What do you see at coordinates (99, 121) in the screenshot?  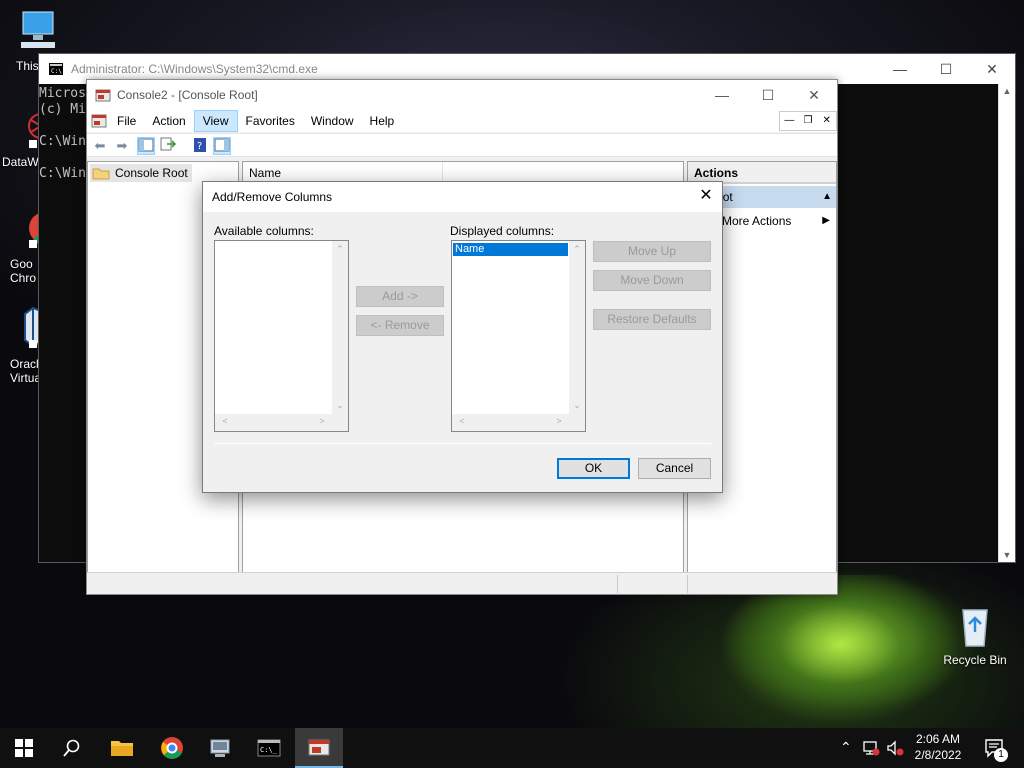 I see `mmc-menu-icon` at bounding box center [99, 121].